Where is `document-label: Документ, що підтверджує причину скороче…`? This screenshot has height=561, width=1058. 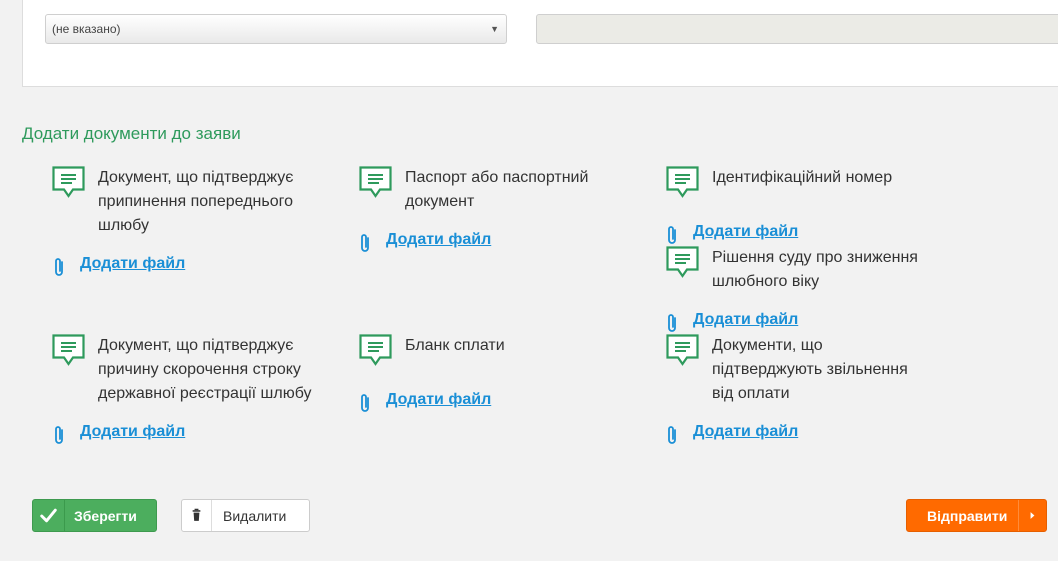
document-label: Документ, що підтверджує причину скороче… is located at coordinates (205, 369).